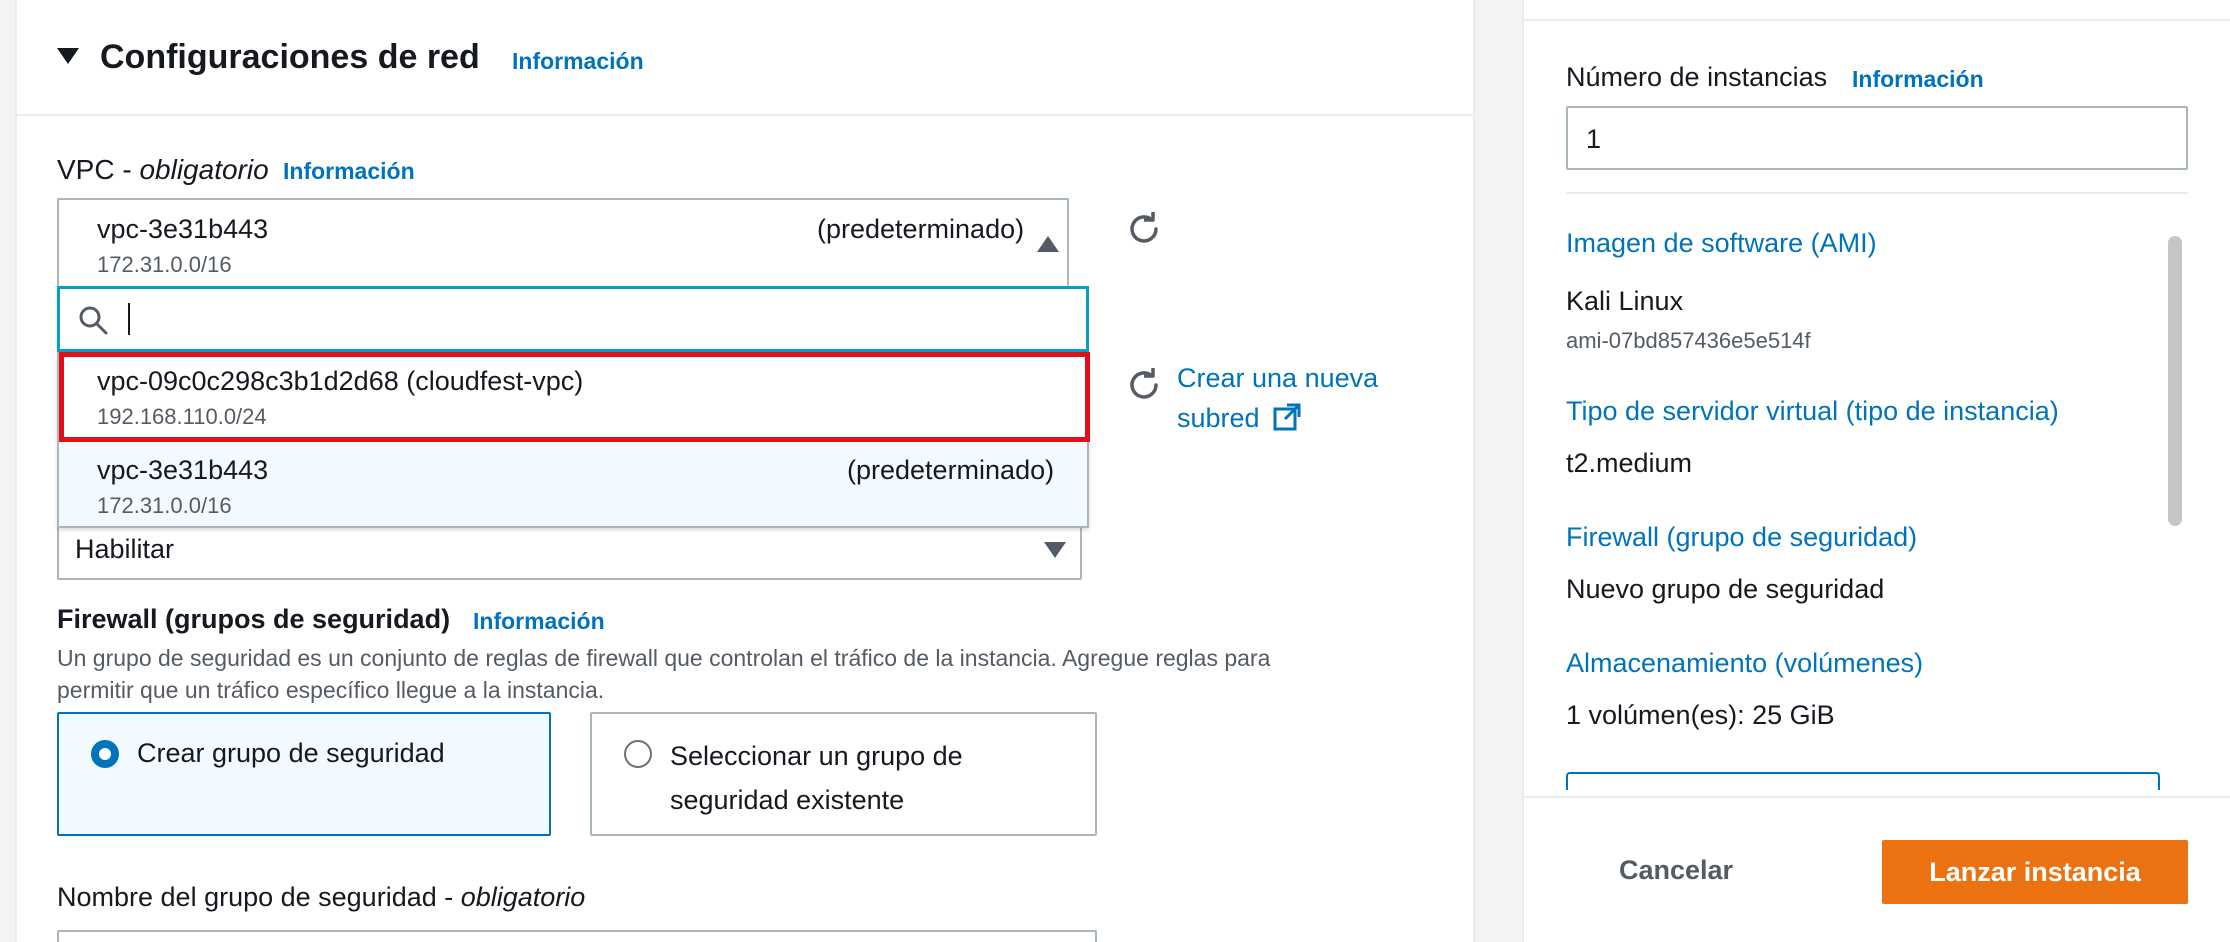 The image size is (2230, 942). What do you see at coordinates (1741, 537) in the screenshot?
I see `firewall-summary-link: Firewall (grupo de seguridad)` at bounding box center [1741, 537].